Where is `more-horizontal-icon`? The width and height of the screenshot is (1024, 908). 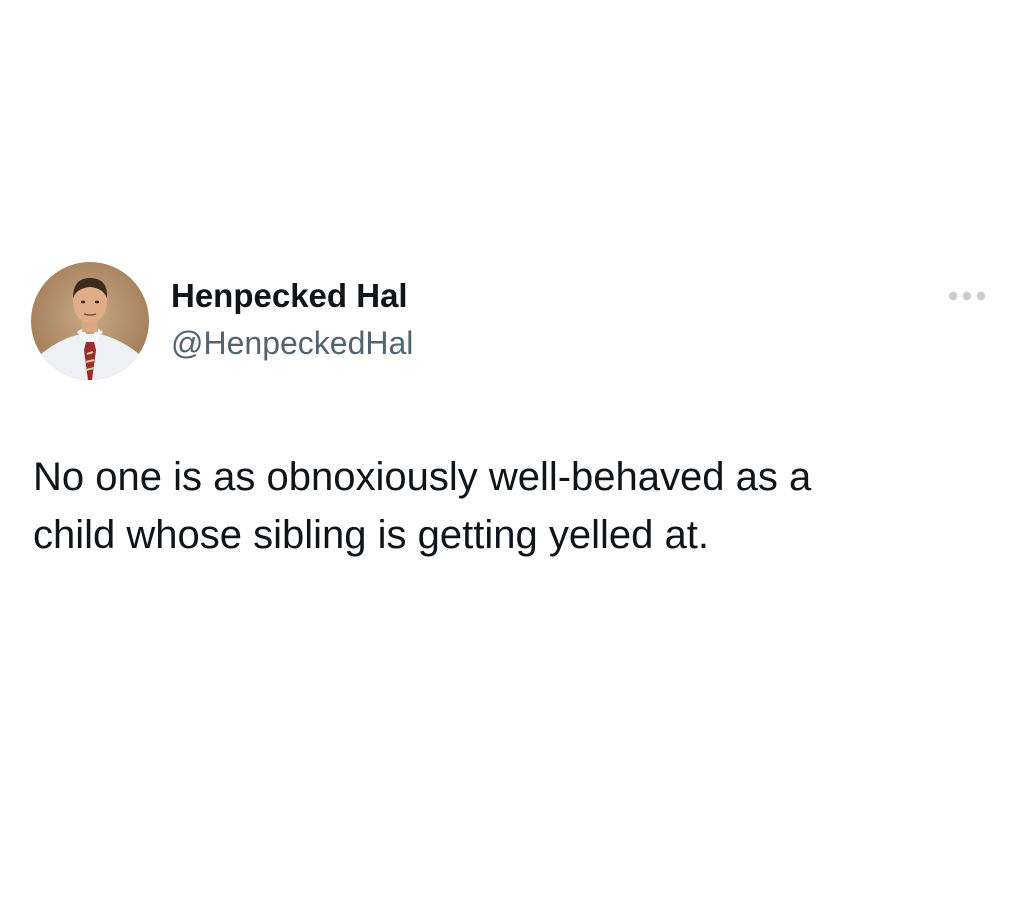 more-horizontal-icon is located at coordinates (967, 296).